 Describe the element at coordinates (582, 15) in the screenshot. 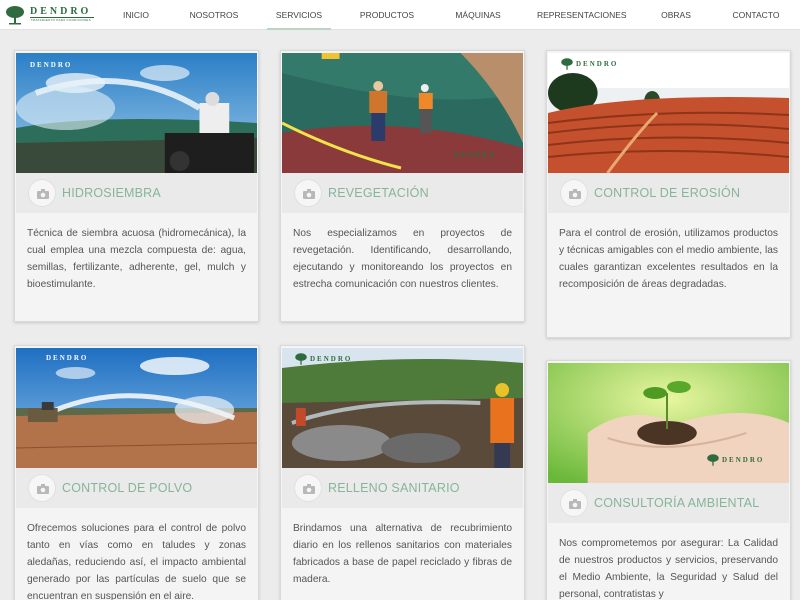

I see `nav-representaciones: REPRESENTACIONES` at that location.